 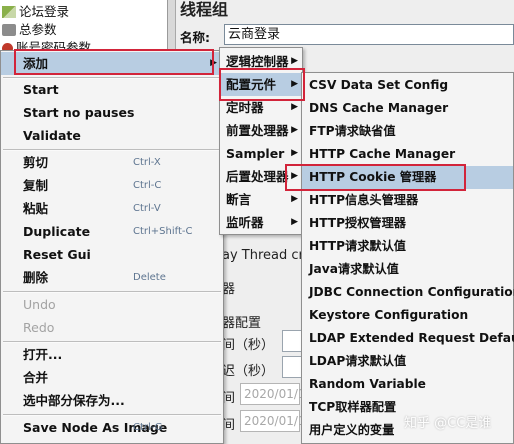 I want to click on menu-item-label: LDAP Extended Request Defaults, so click(x=411, y=338).